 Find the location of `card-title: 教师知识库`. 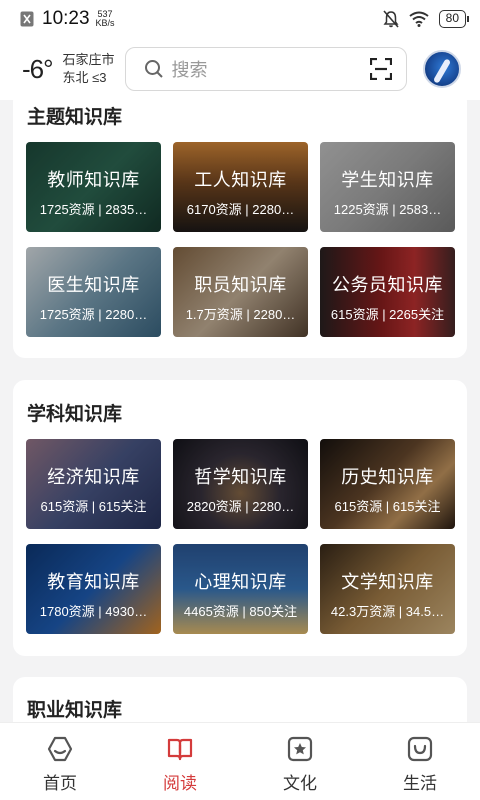

card-title: 教师知识库 is located at coordinates (93, 180).